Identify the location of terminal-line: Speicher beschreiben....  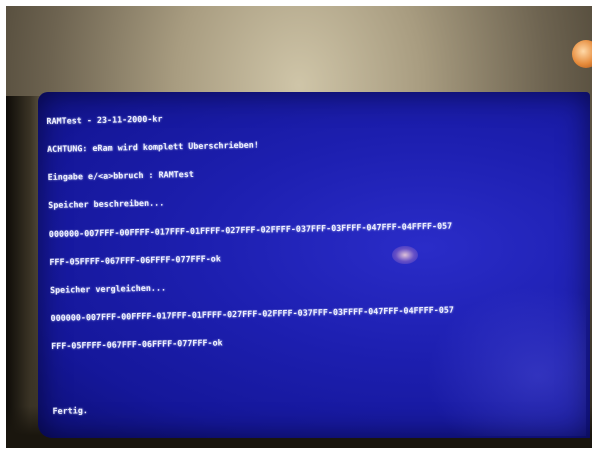
(106, 204).